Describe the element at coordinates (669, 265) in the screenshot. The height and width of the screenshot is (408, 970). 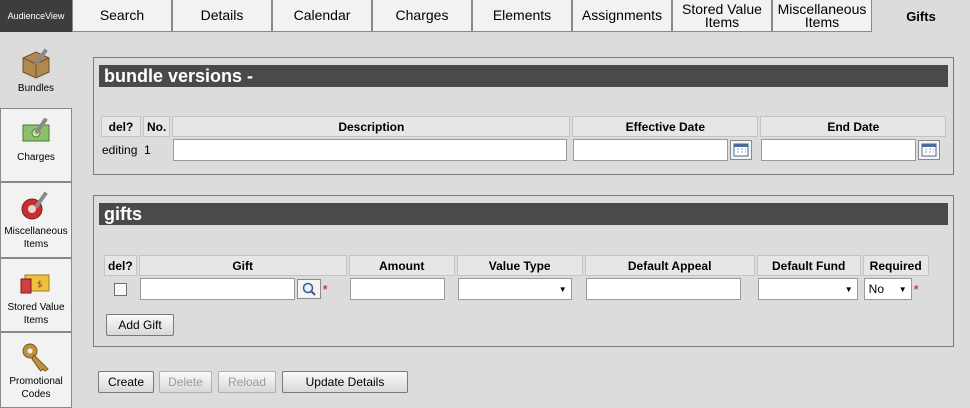
I see `column-header-default-appeal: Default Appeal` at that location.